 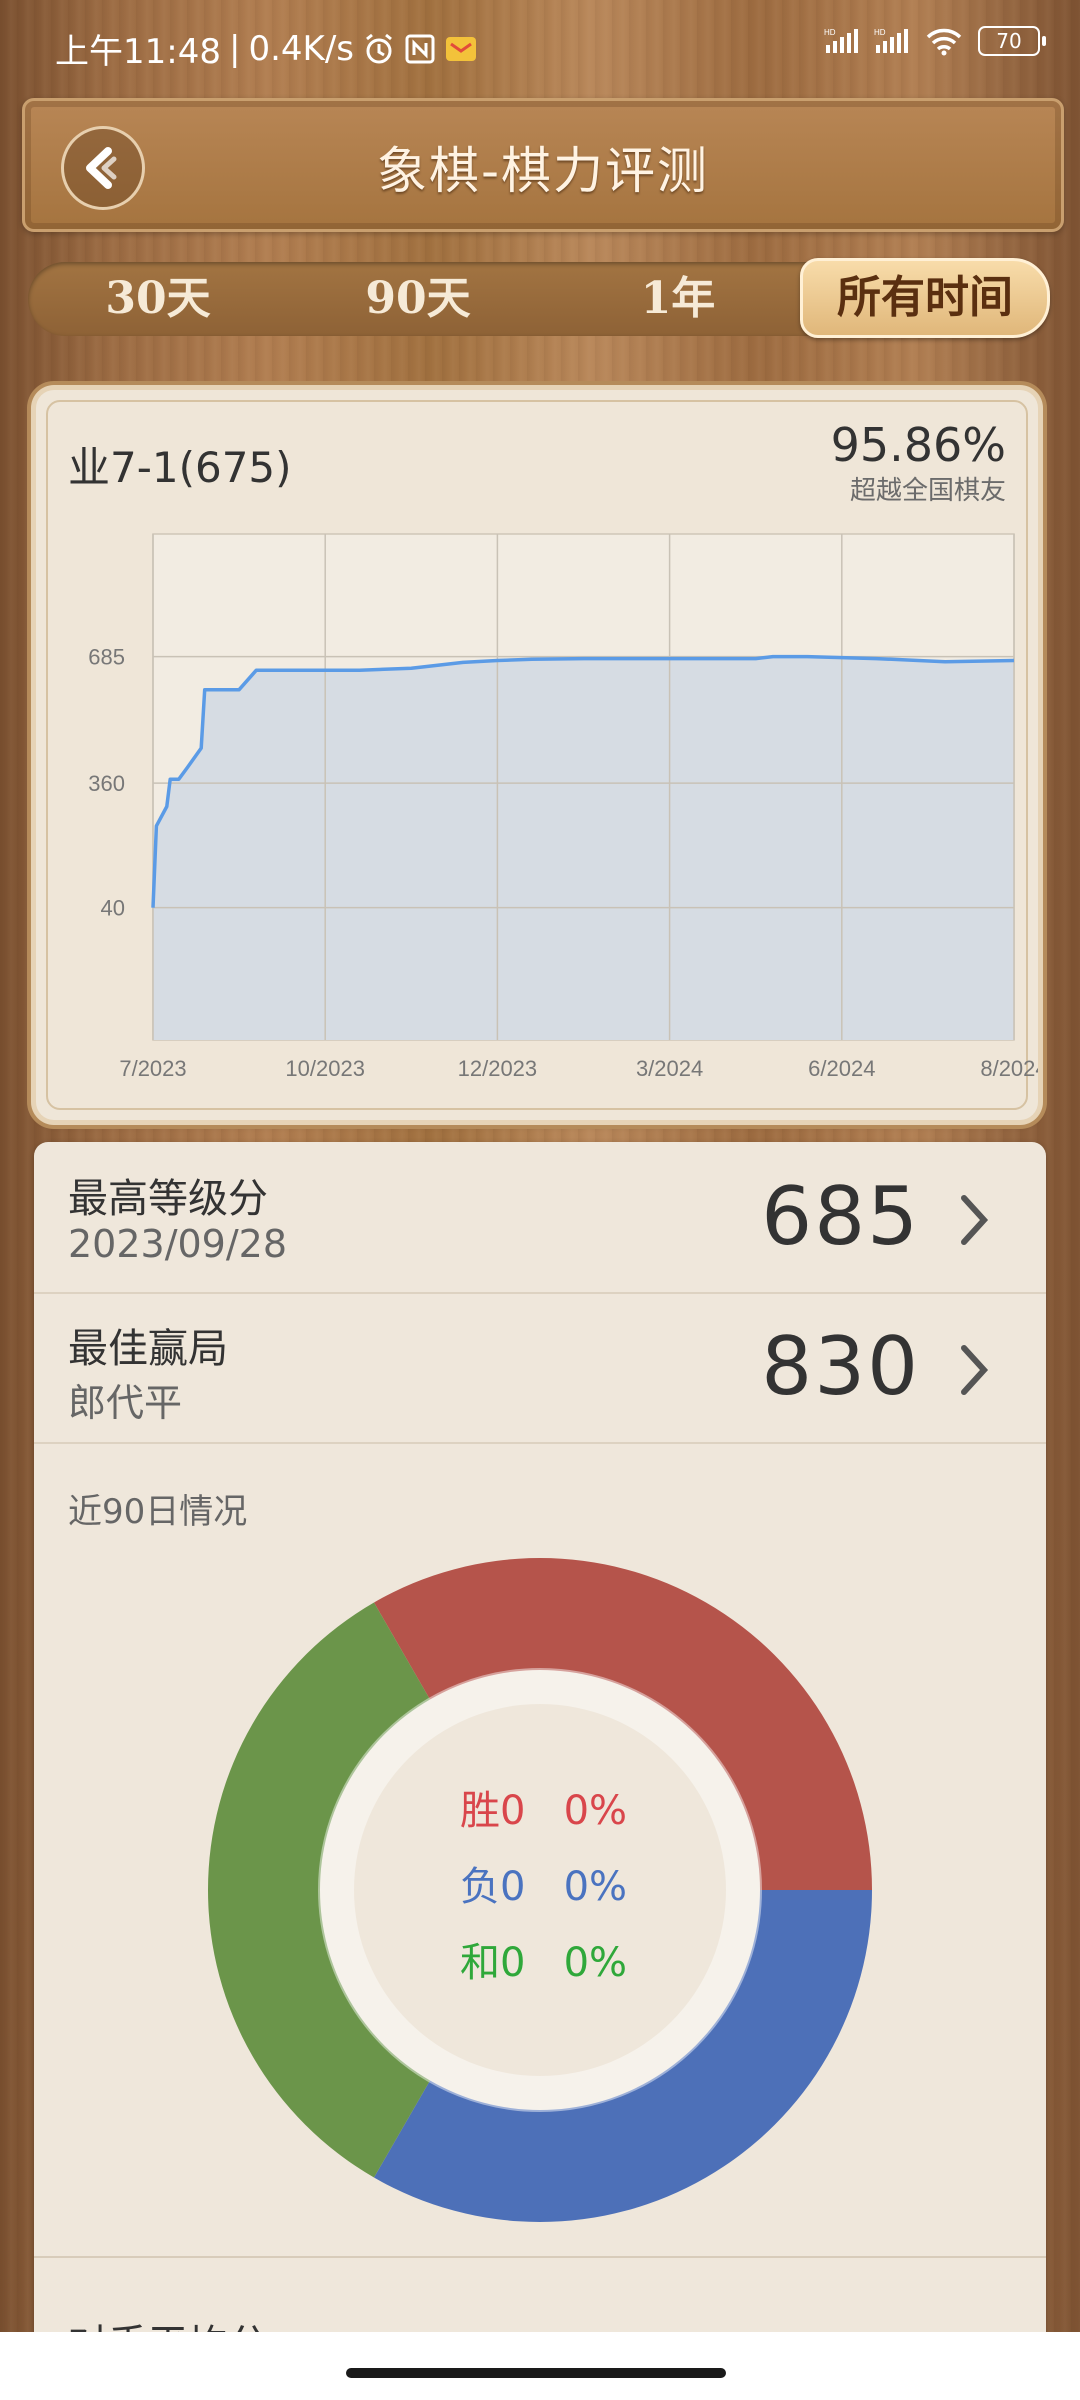 I want to click on wifi-icon, so click(x=944, y=42).